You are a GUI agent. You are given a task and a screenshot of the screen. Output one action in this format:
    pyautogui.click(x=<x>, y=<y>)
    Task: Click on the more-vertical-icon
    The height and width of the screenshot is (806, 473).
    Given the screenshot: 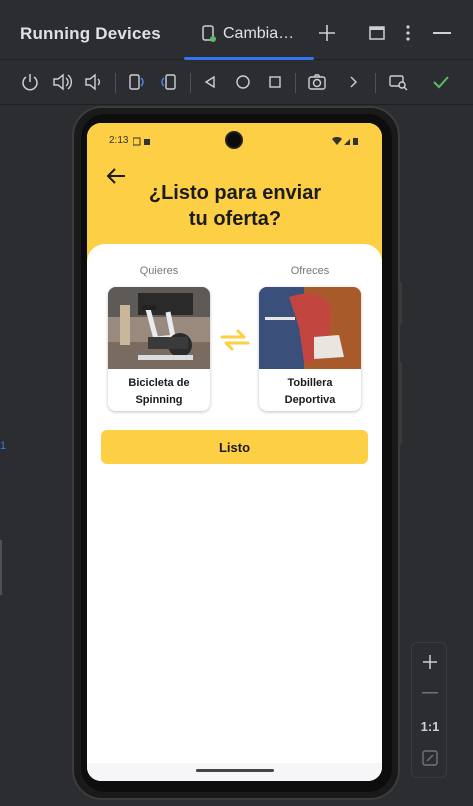 What is the action you would take?
    pyautogui.click(x=408, y=33)
    